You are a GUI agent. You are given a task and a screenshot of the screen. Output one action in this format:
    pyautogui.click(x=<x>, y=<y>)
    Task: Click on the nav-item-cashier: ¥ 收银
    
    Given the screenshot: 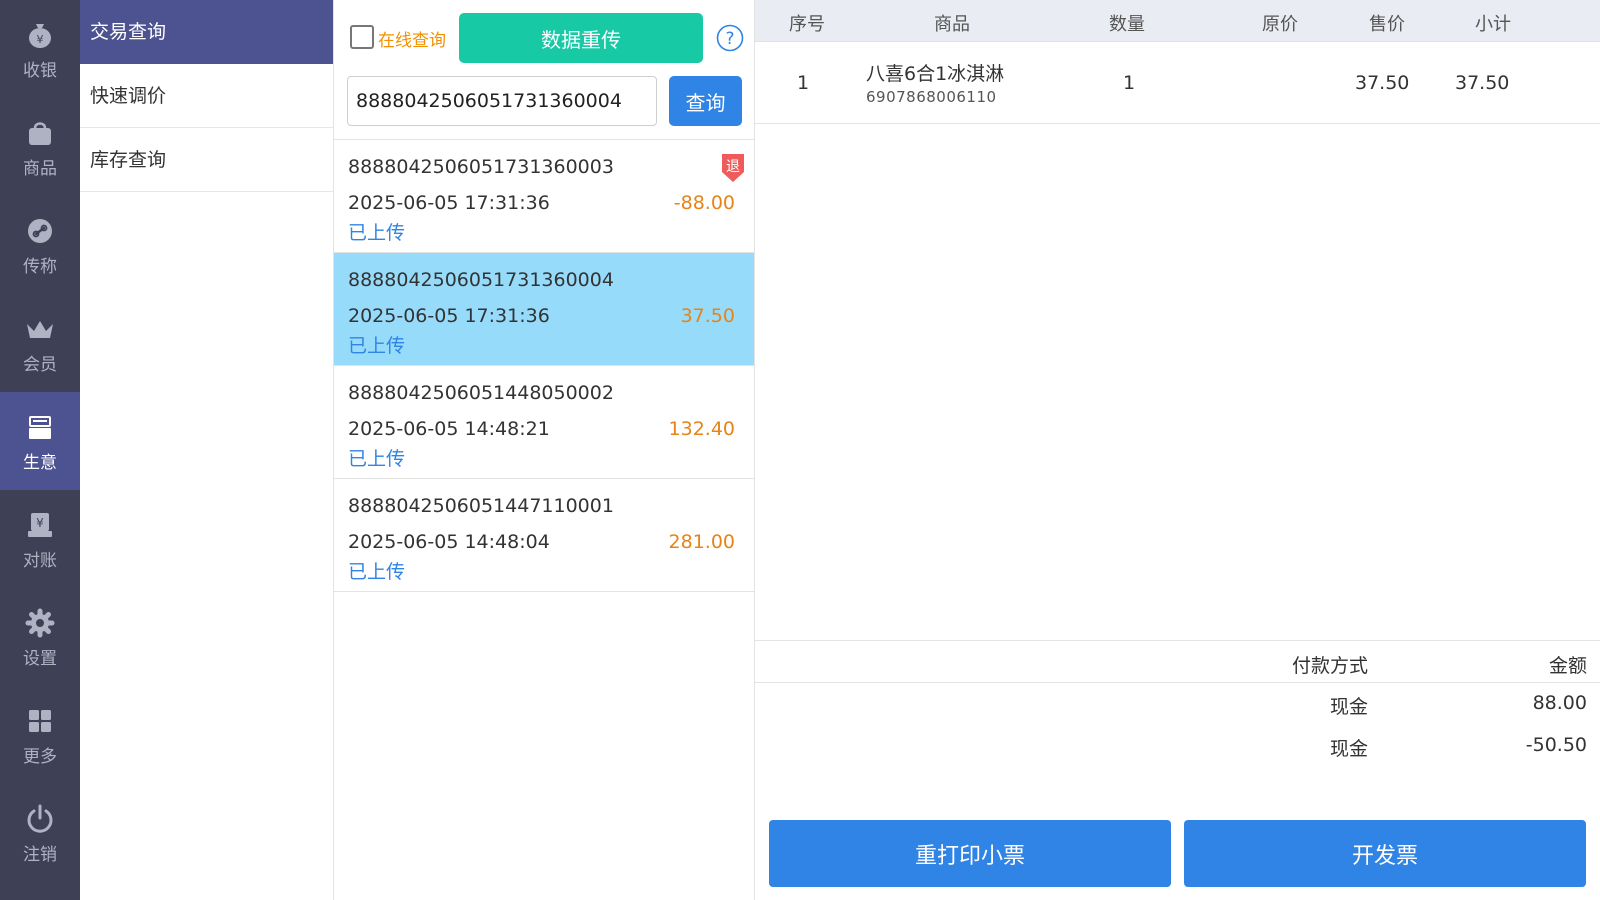 What is the action you would take?
    pyautogui.click(x=40, y=49)
    